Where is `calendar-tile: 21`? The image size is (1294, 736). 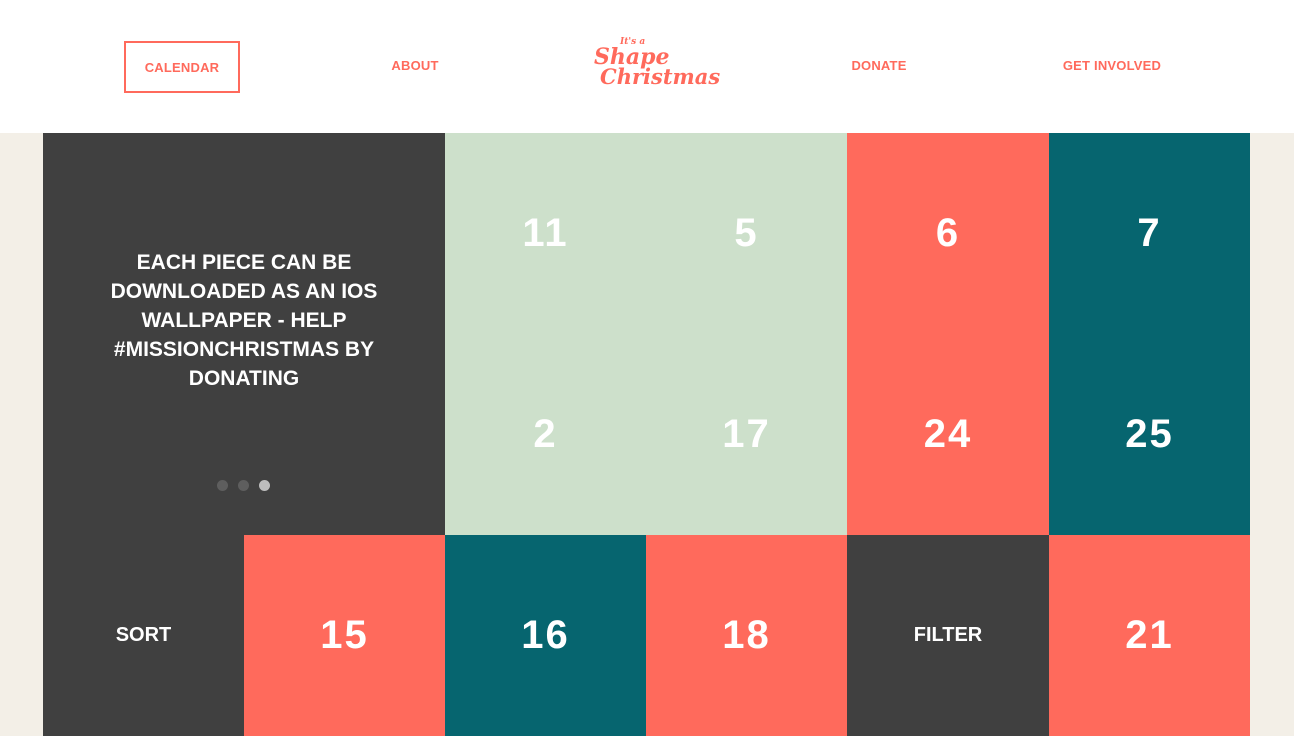 calendar-tile: 21 is located at coordinates (1149, 635).